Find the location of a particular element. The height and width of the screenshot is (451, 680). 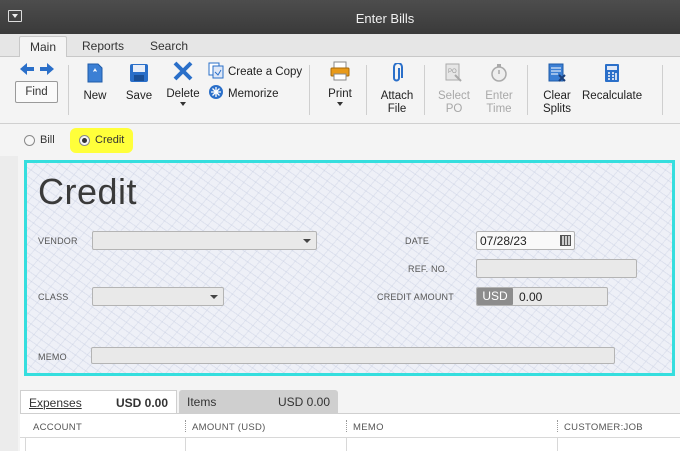

ref-no-field is located at coordinates (556, 268).